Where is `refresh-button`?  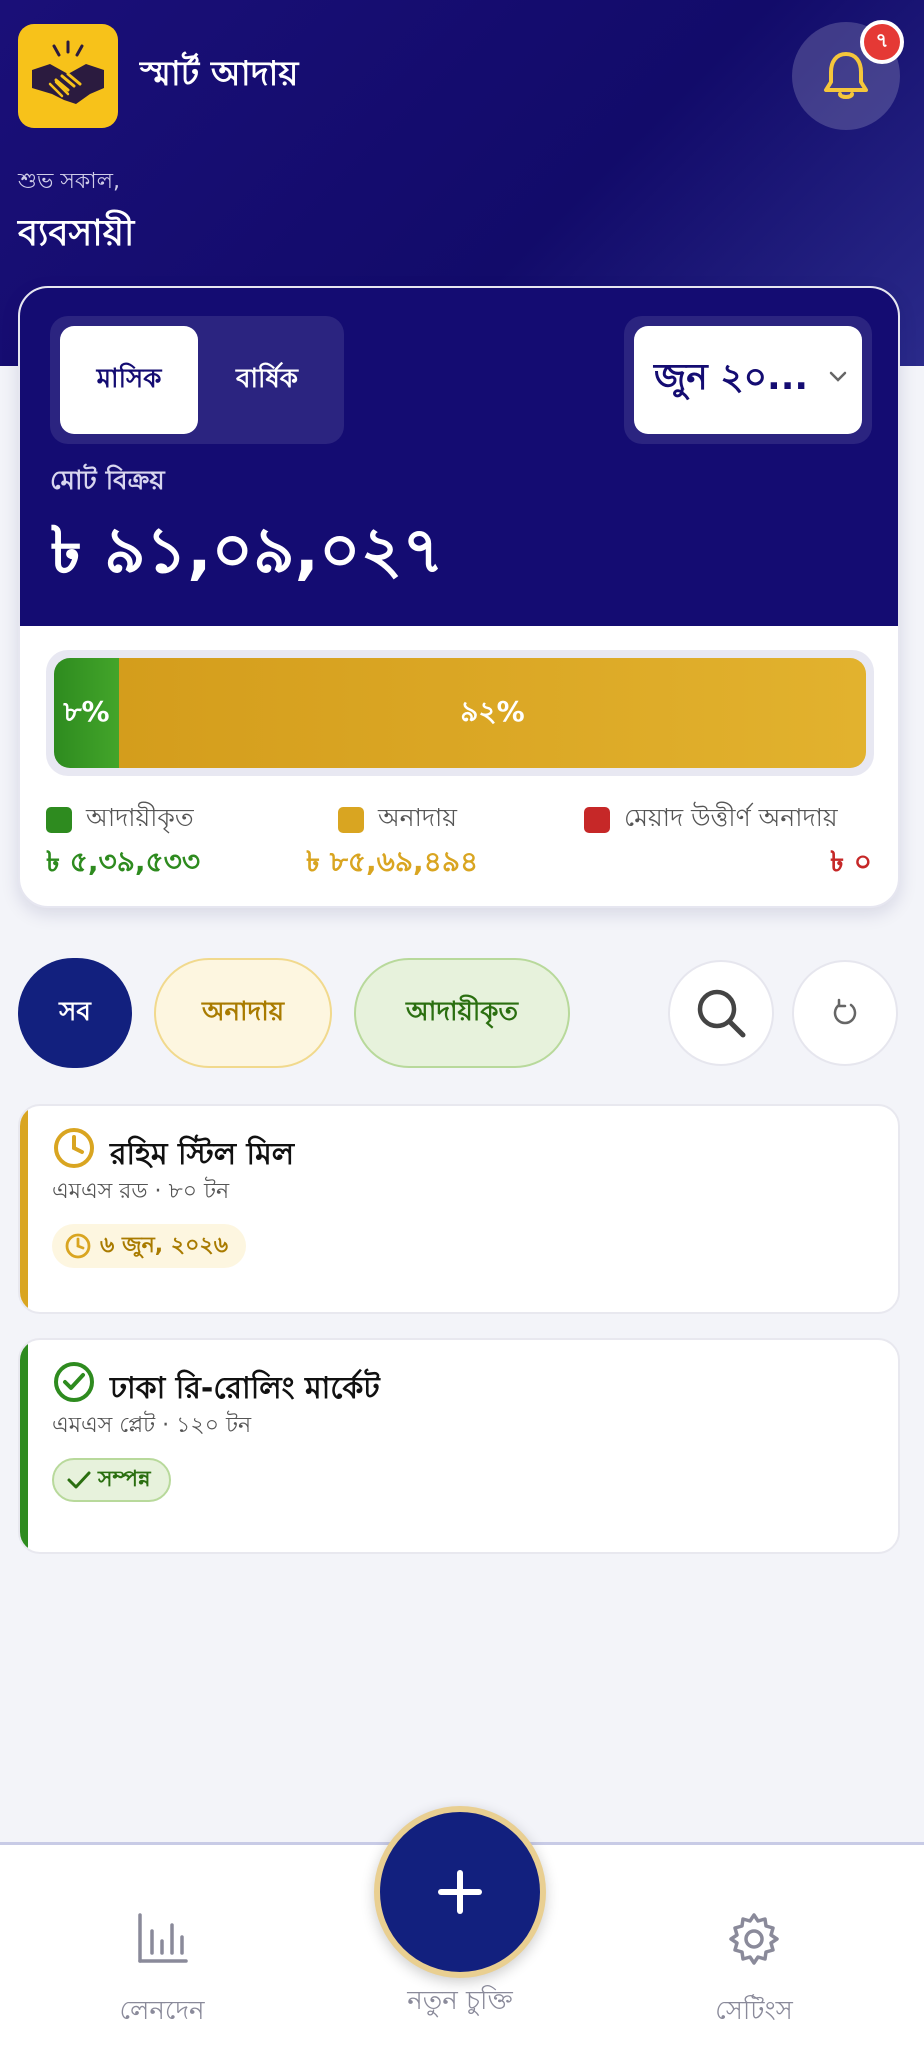
refresh-button is located at coordinates (845, 1013).